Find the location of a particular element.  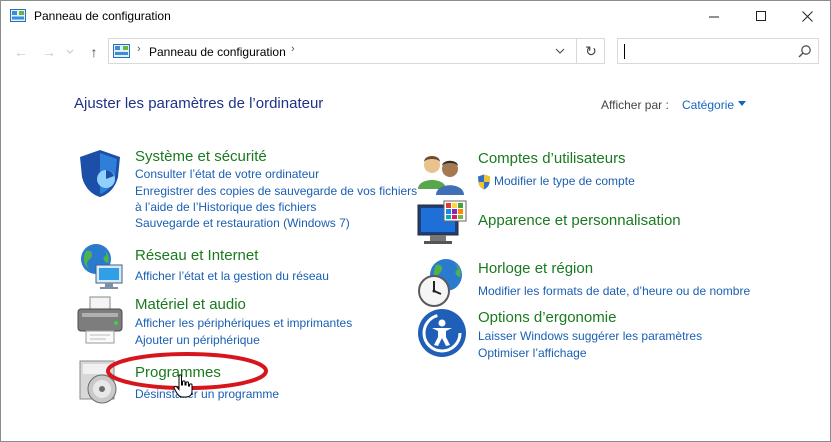

hand-cursor-icon is located at coordinates (183, 386).